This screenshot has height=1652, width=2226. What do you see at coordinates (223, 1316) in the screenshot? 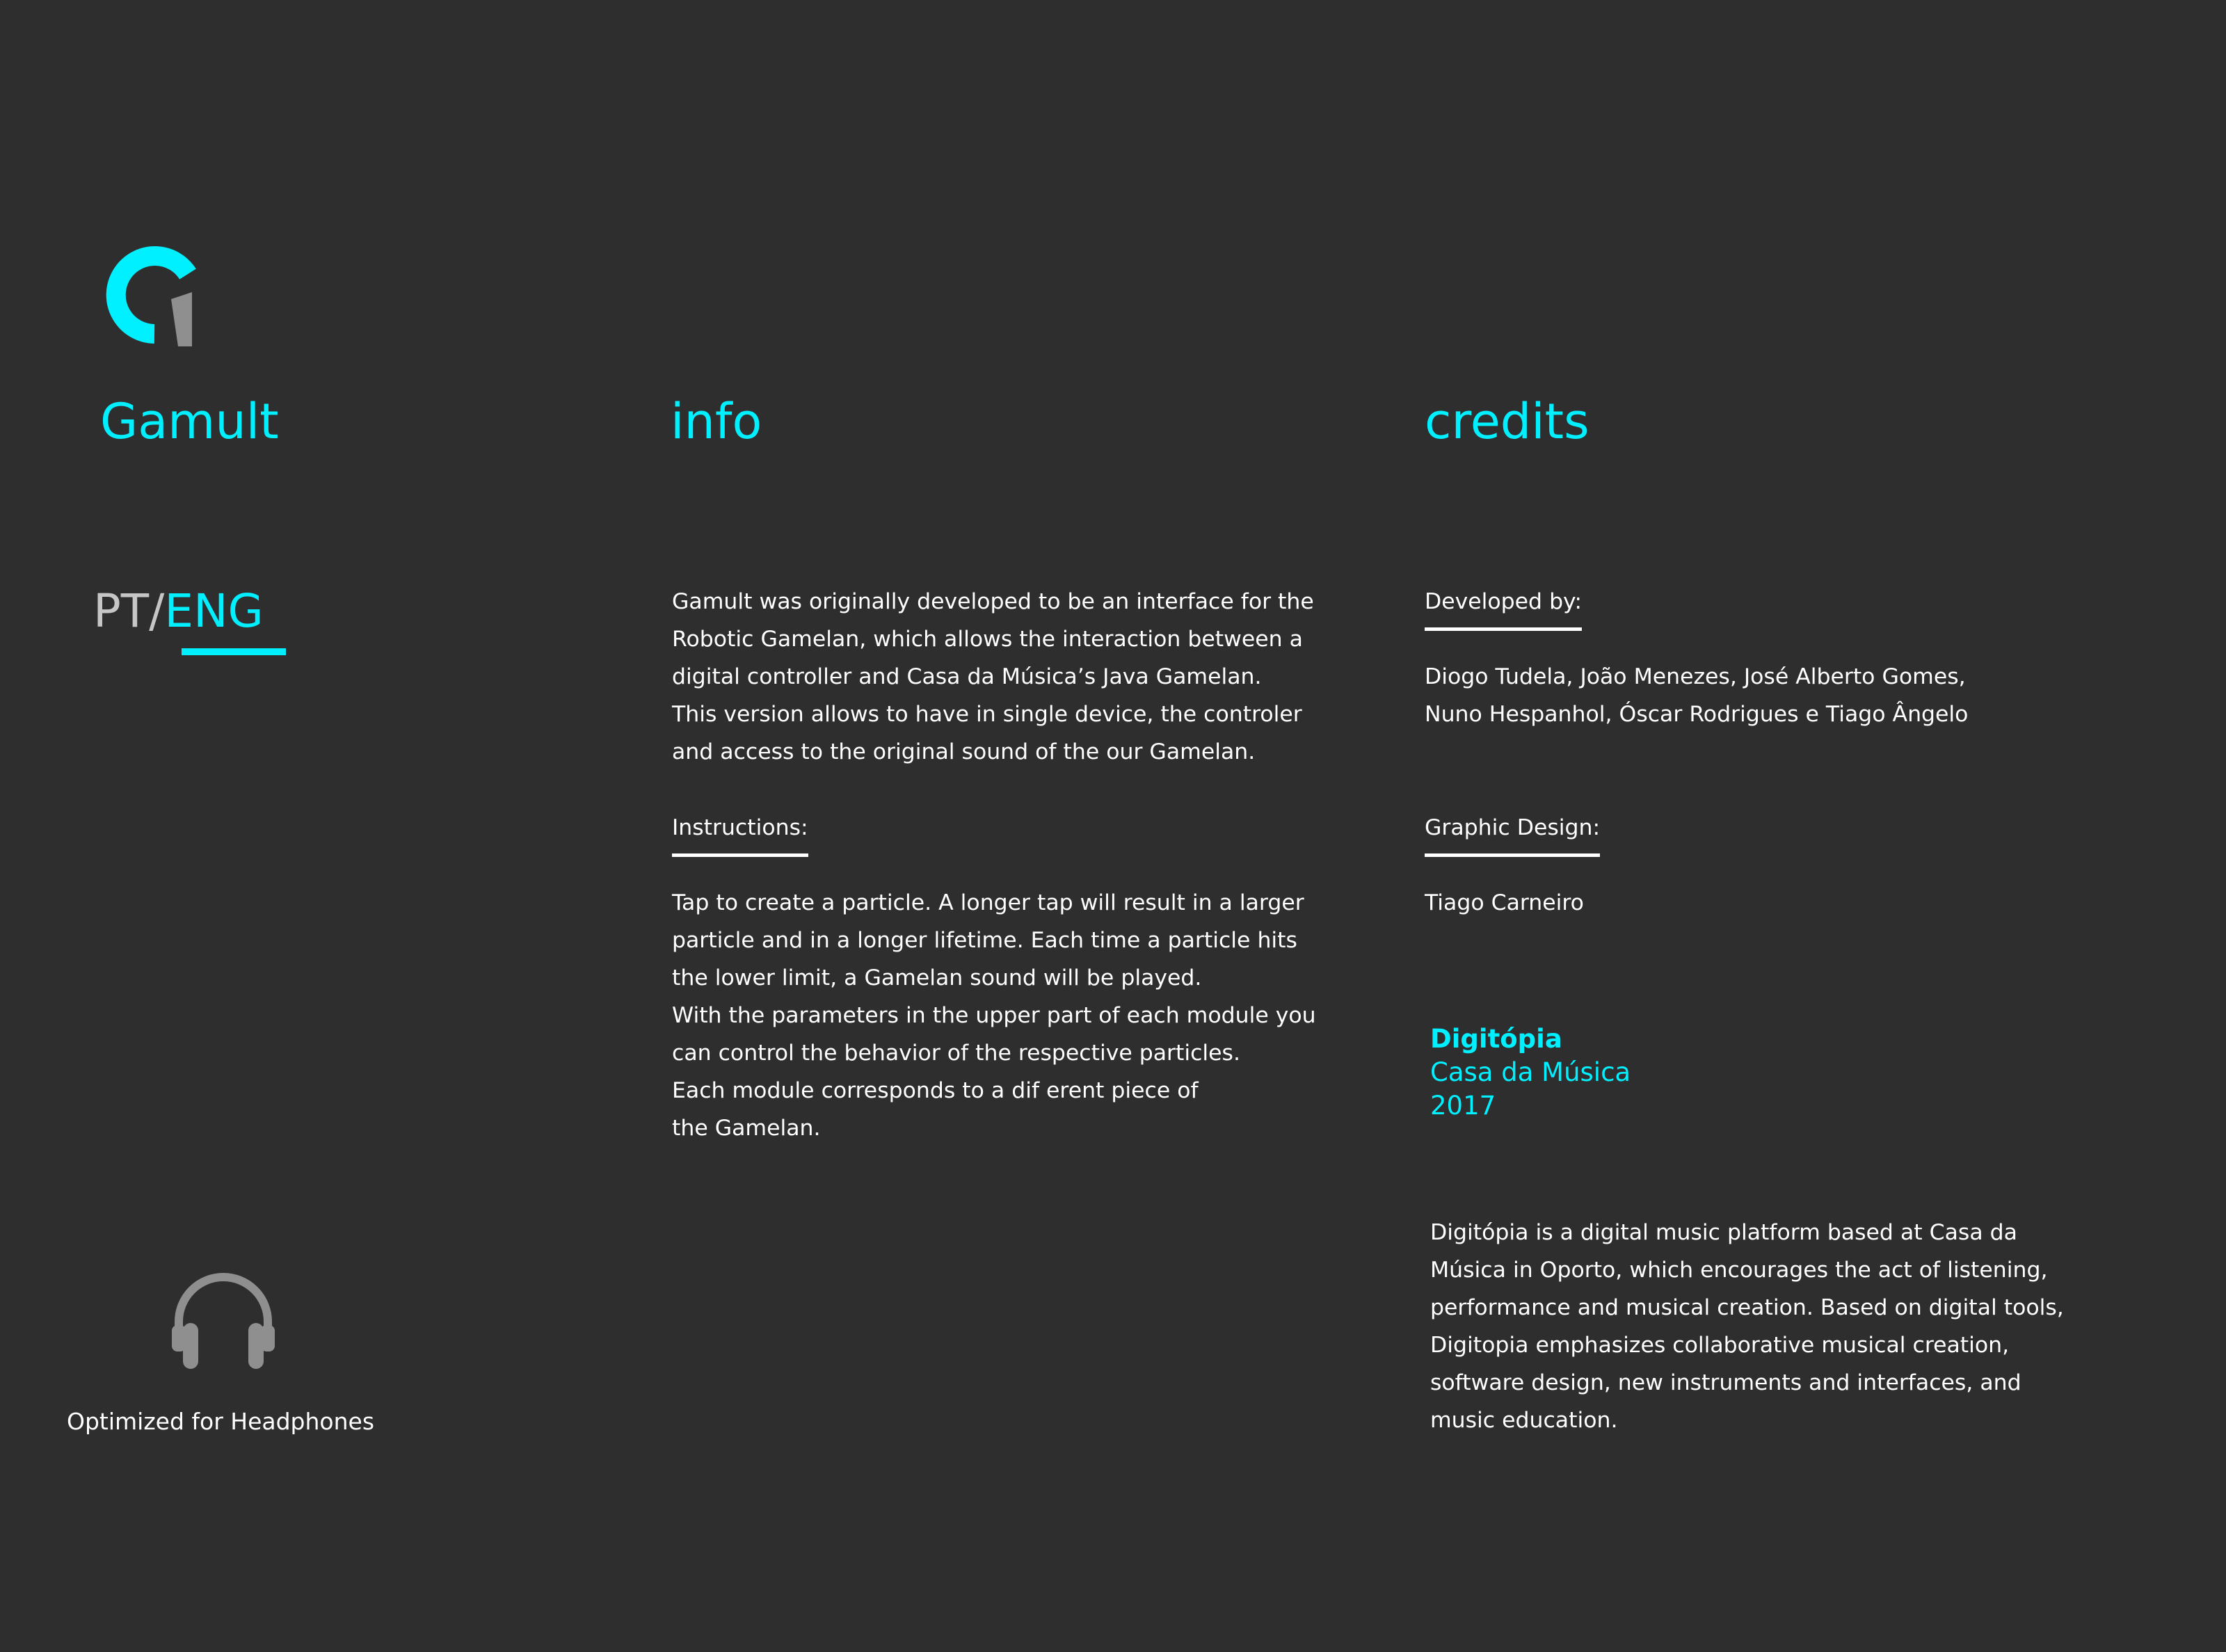
I see `headphones-icon` at bounding box center [223, 1316].